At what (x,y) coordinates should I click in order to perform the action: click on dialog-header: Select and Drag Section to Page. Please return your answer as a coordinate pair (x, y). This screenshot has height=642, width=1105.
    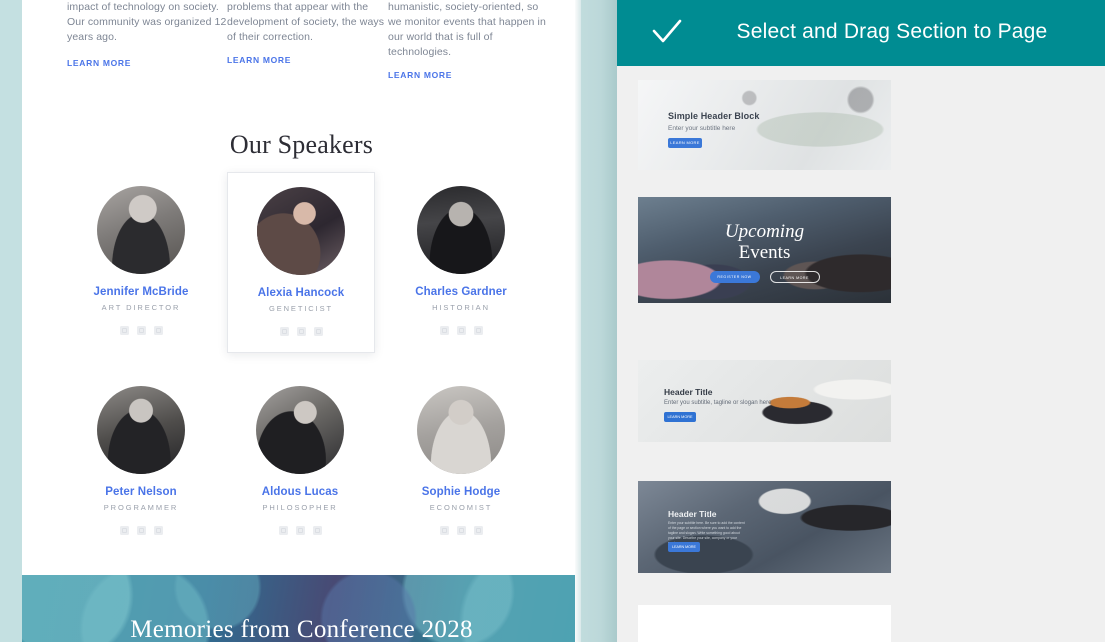
    Looking at the image, I should click on (861, 33).